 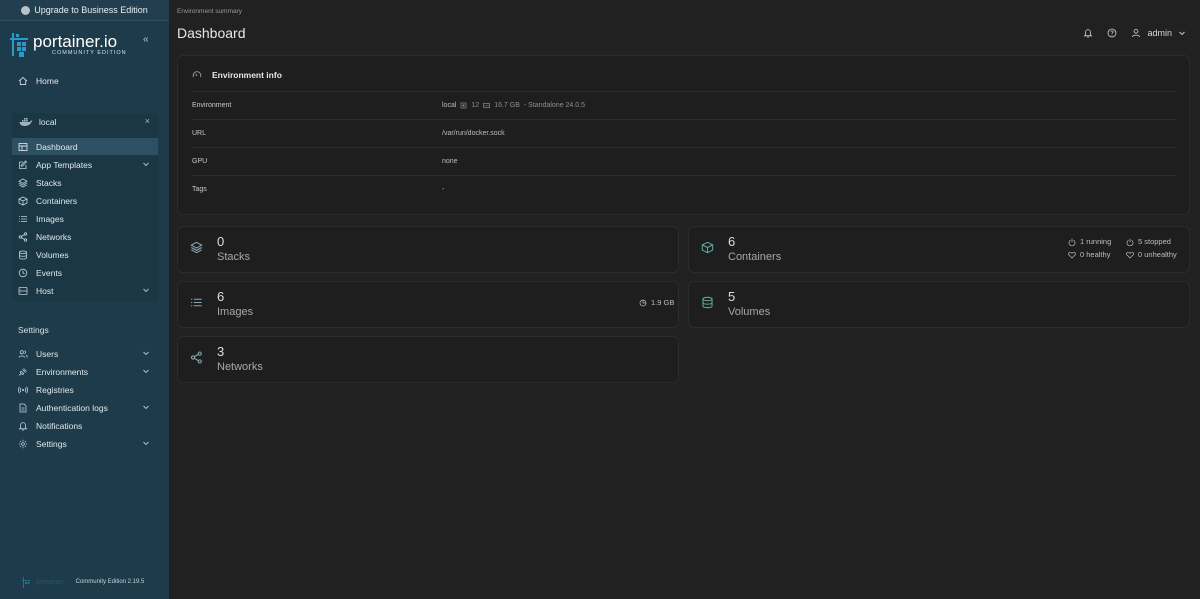 What do you see at coordinates (234, 257) in the screenshot?
I see `stacks-label: Stacks` at bounding box center [234, 257].